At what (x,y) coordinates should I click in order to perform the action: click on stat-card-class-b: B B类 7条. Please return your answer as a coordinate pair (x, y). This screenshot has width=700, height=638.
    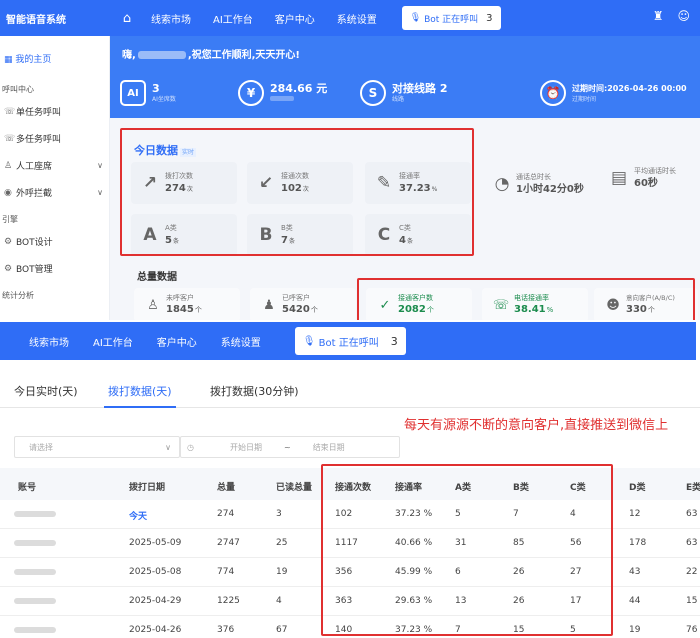
    Looking at the image, I should click on (300, 235).